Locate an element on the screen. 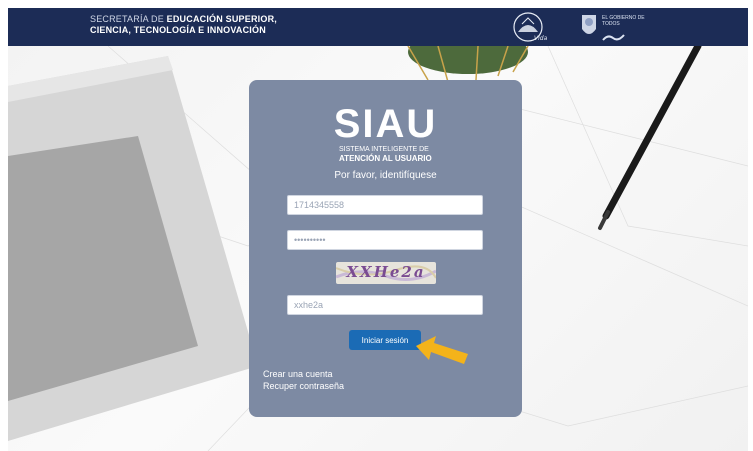 The height and width of the screenshot is (451, 753). password-input is located at coordinates (385, 240).